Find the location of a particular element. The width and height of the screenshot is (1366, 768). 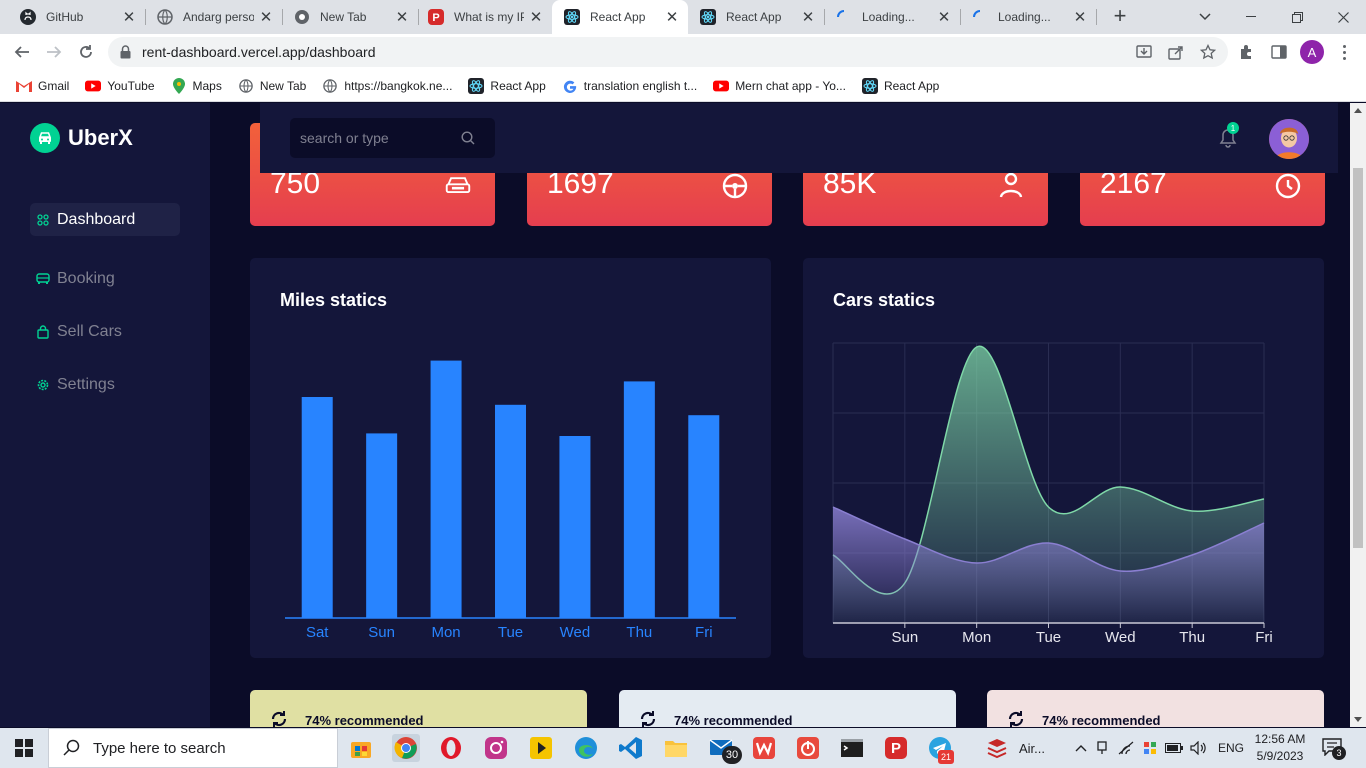

back-button is located at coordinates (22, 52).